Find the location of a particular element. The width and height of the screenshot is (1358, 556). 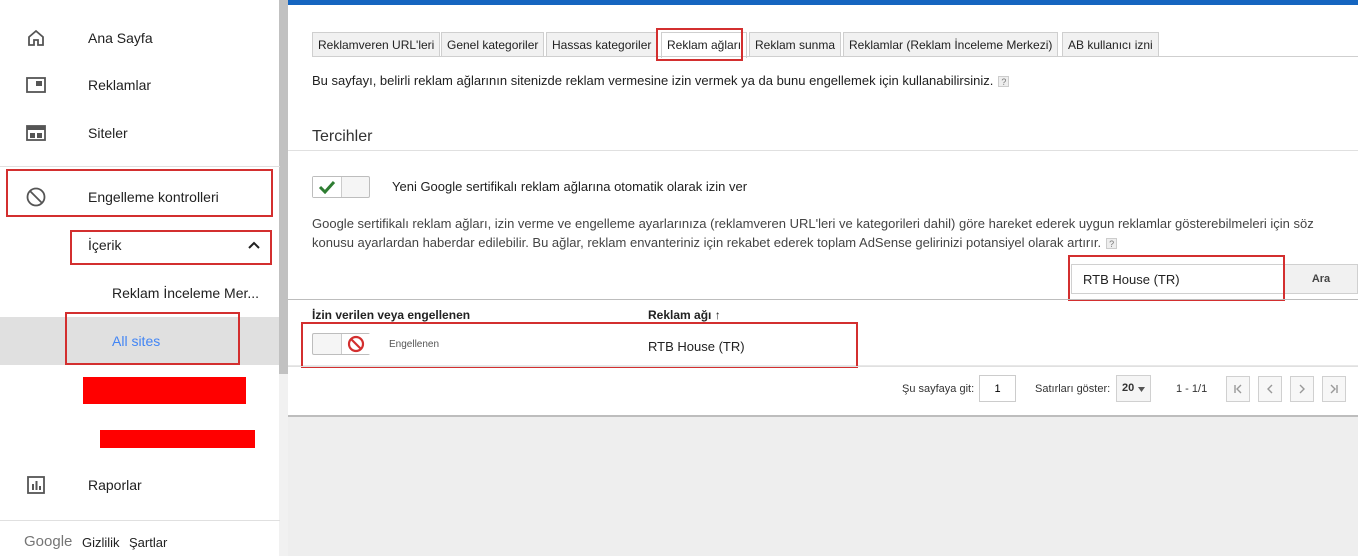

sidebar-divider is located at coordinates (140, 166).